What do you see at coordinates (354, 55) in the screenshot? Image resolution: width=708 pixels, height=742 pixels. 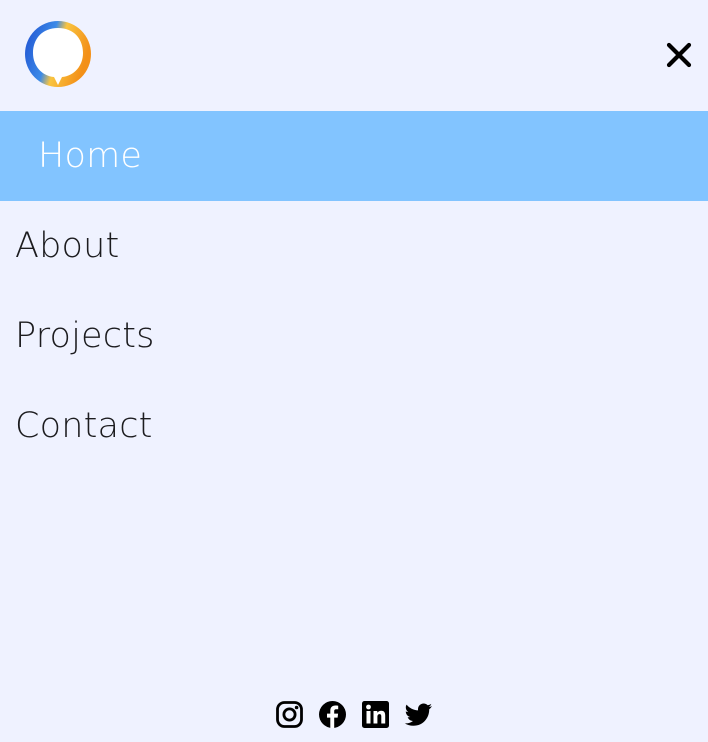 I see `menu-header` at bounding box center [354, 55].